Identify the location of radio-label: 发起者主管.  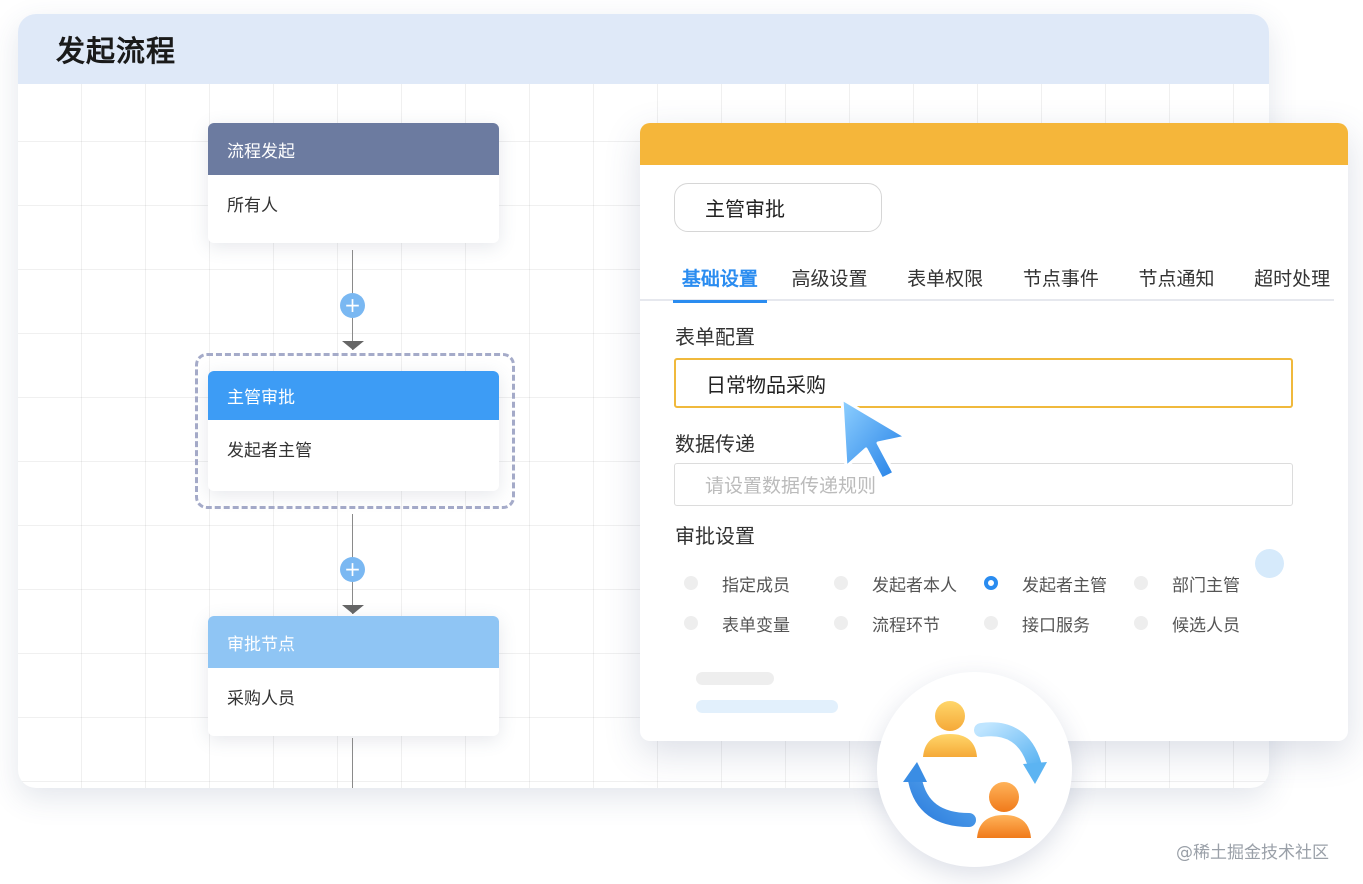
(1064, 585).